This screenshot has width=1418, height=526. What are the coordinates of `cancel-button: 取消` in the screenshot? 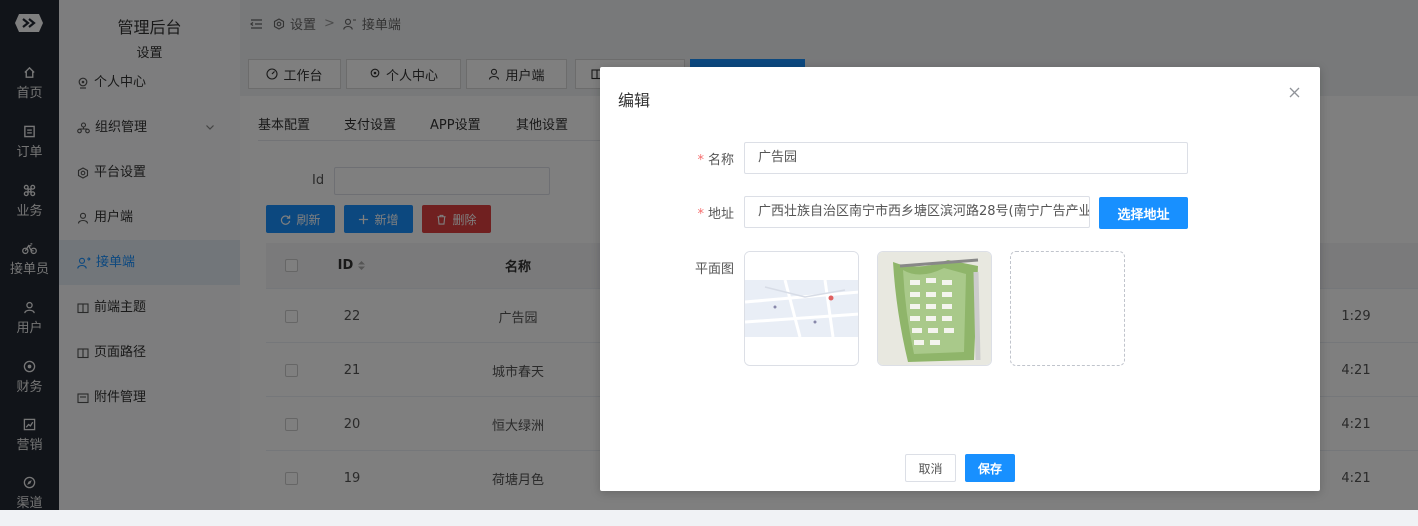 It's located at (930, 468).